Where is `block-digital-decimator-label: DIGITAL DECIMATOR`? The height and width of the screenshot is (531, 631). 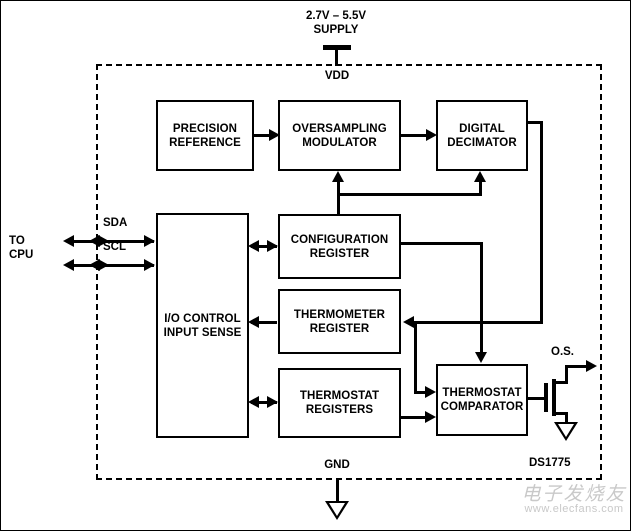 block-digital-decimator-label: DIGITAL DECIMATOR is located at coordinates (482, 135).